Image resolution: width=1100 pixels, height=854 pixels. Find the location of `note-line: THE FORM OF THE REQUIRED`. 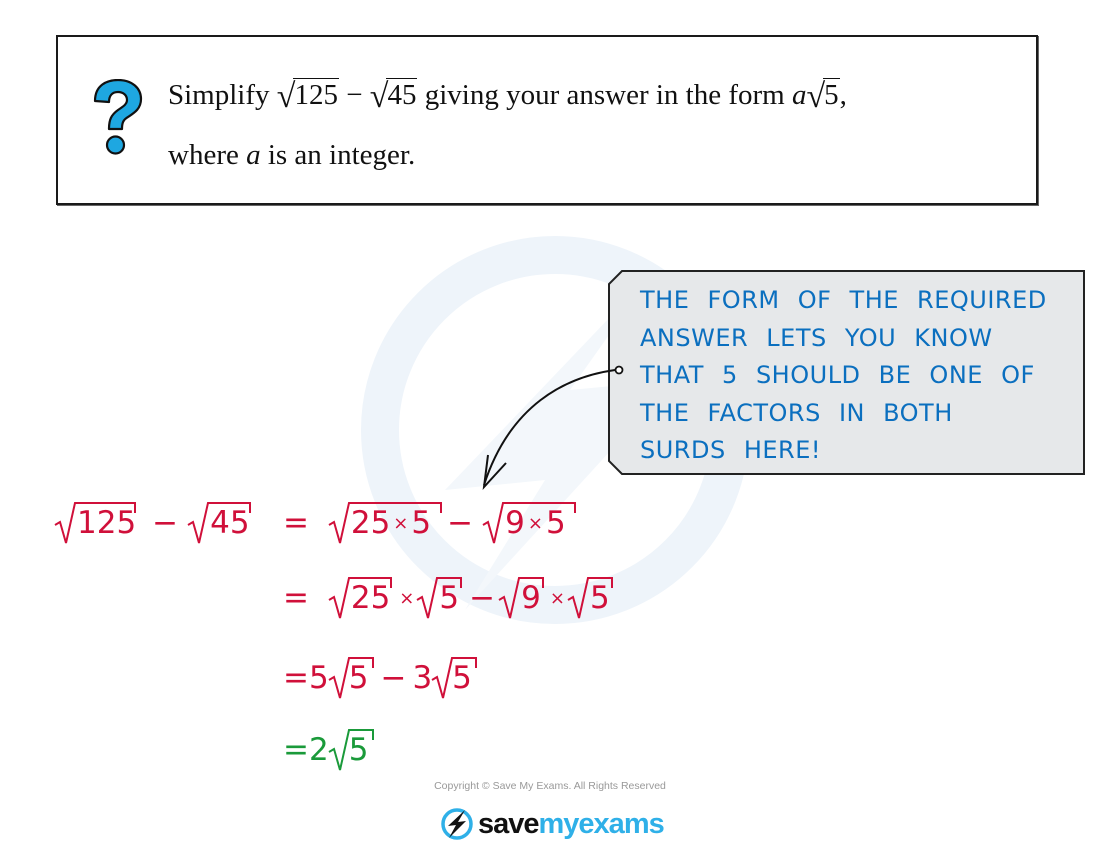

note-line: THE FORM OF THE REQUIRED is located at coordinates (843, 300).